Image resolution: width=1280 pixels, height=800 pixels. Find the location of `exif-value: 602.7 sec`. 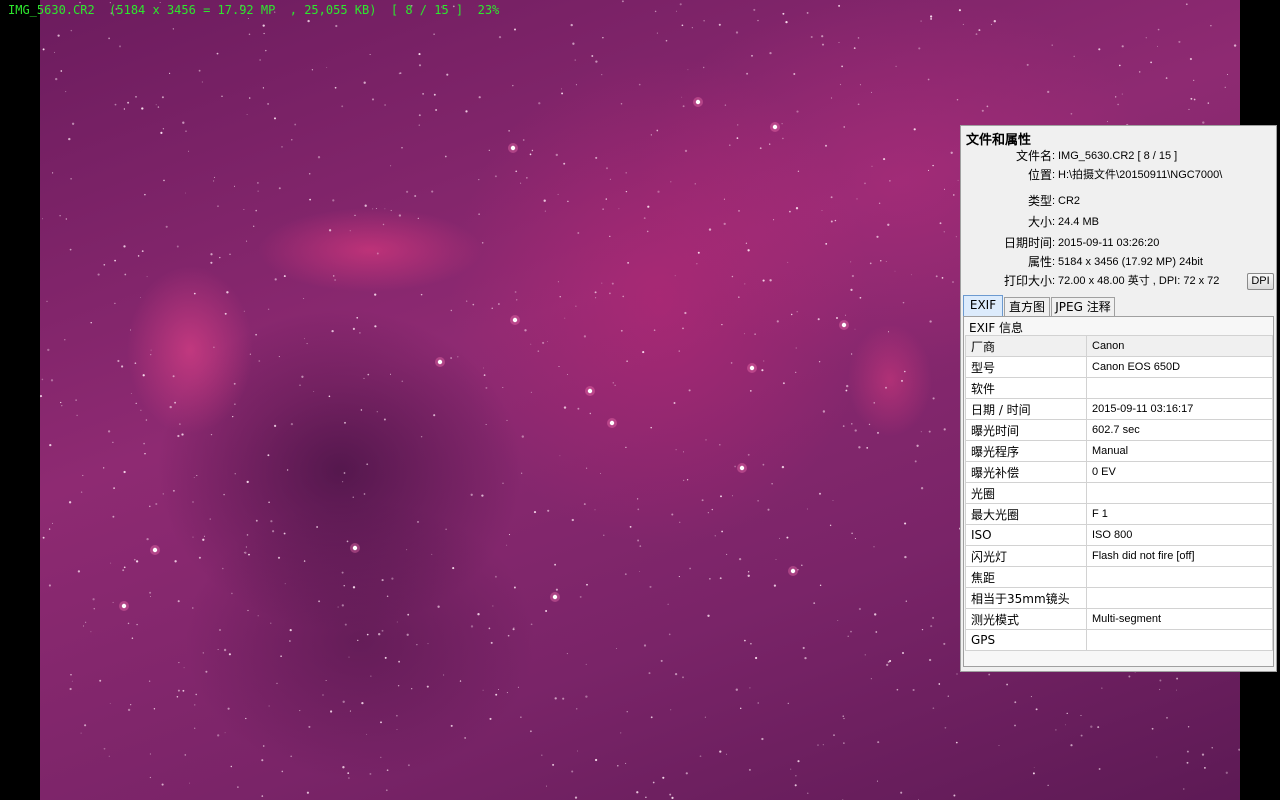

exif-value: 602.7 sec is located at coordinates (1179, 430).